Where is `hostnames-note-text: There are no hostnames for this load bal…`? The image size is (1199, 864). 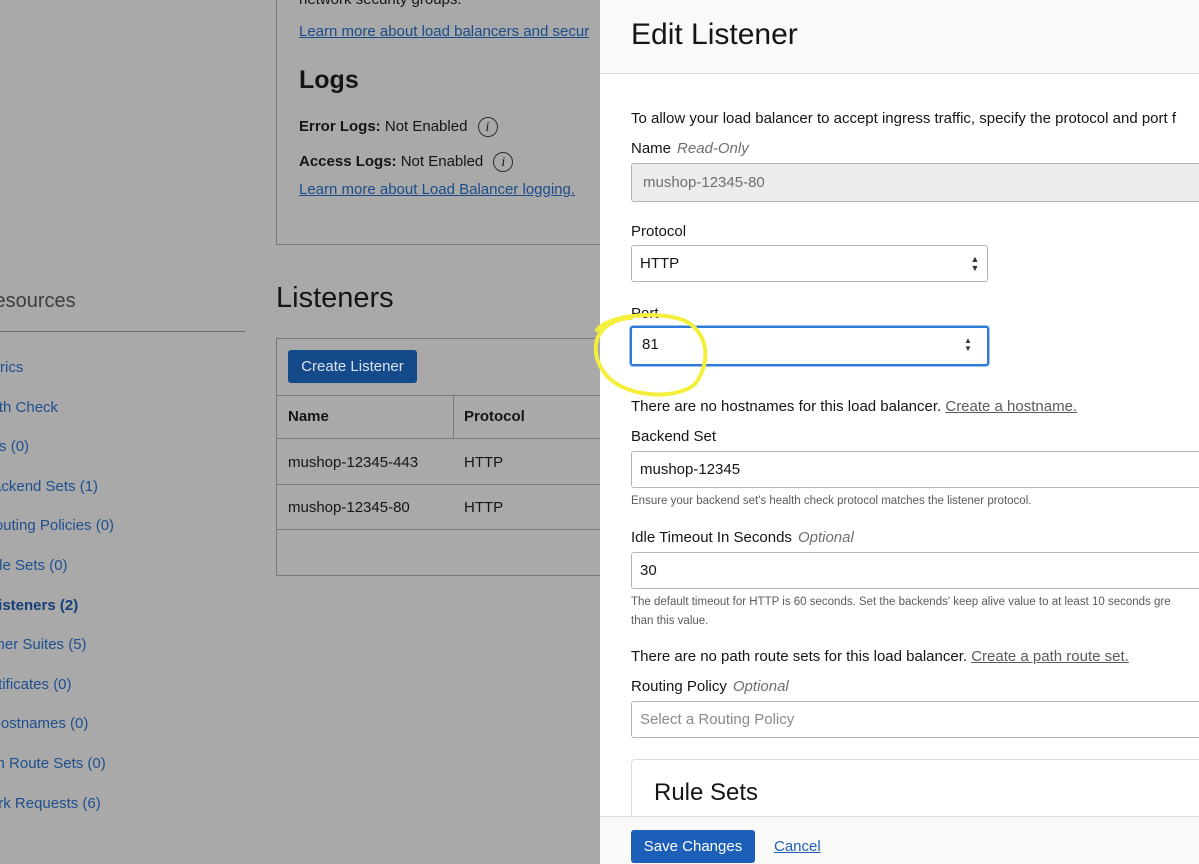 hostnames-note-text: There are no hostnames for this load bal… is located at coordinates (786, 406).